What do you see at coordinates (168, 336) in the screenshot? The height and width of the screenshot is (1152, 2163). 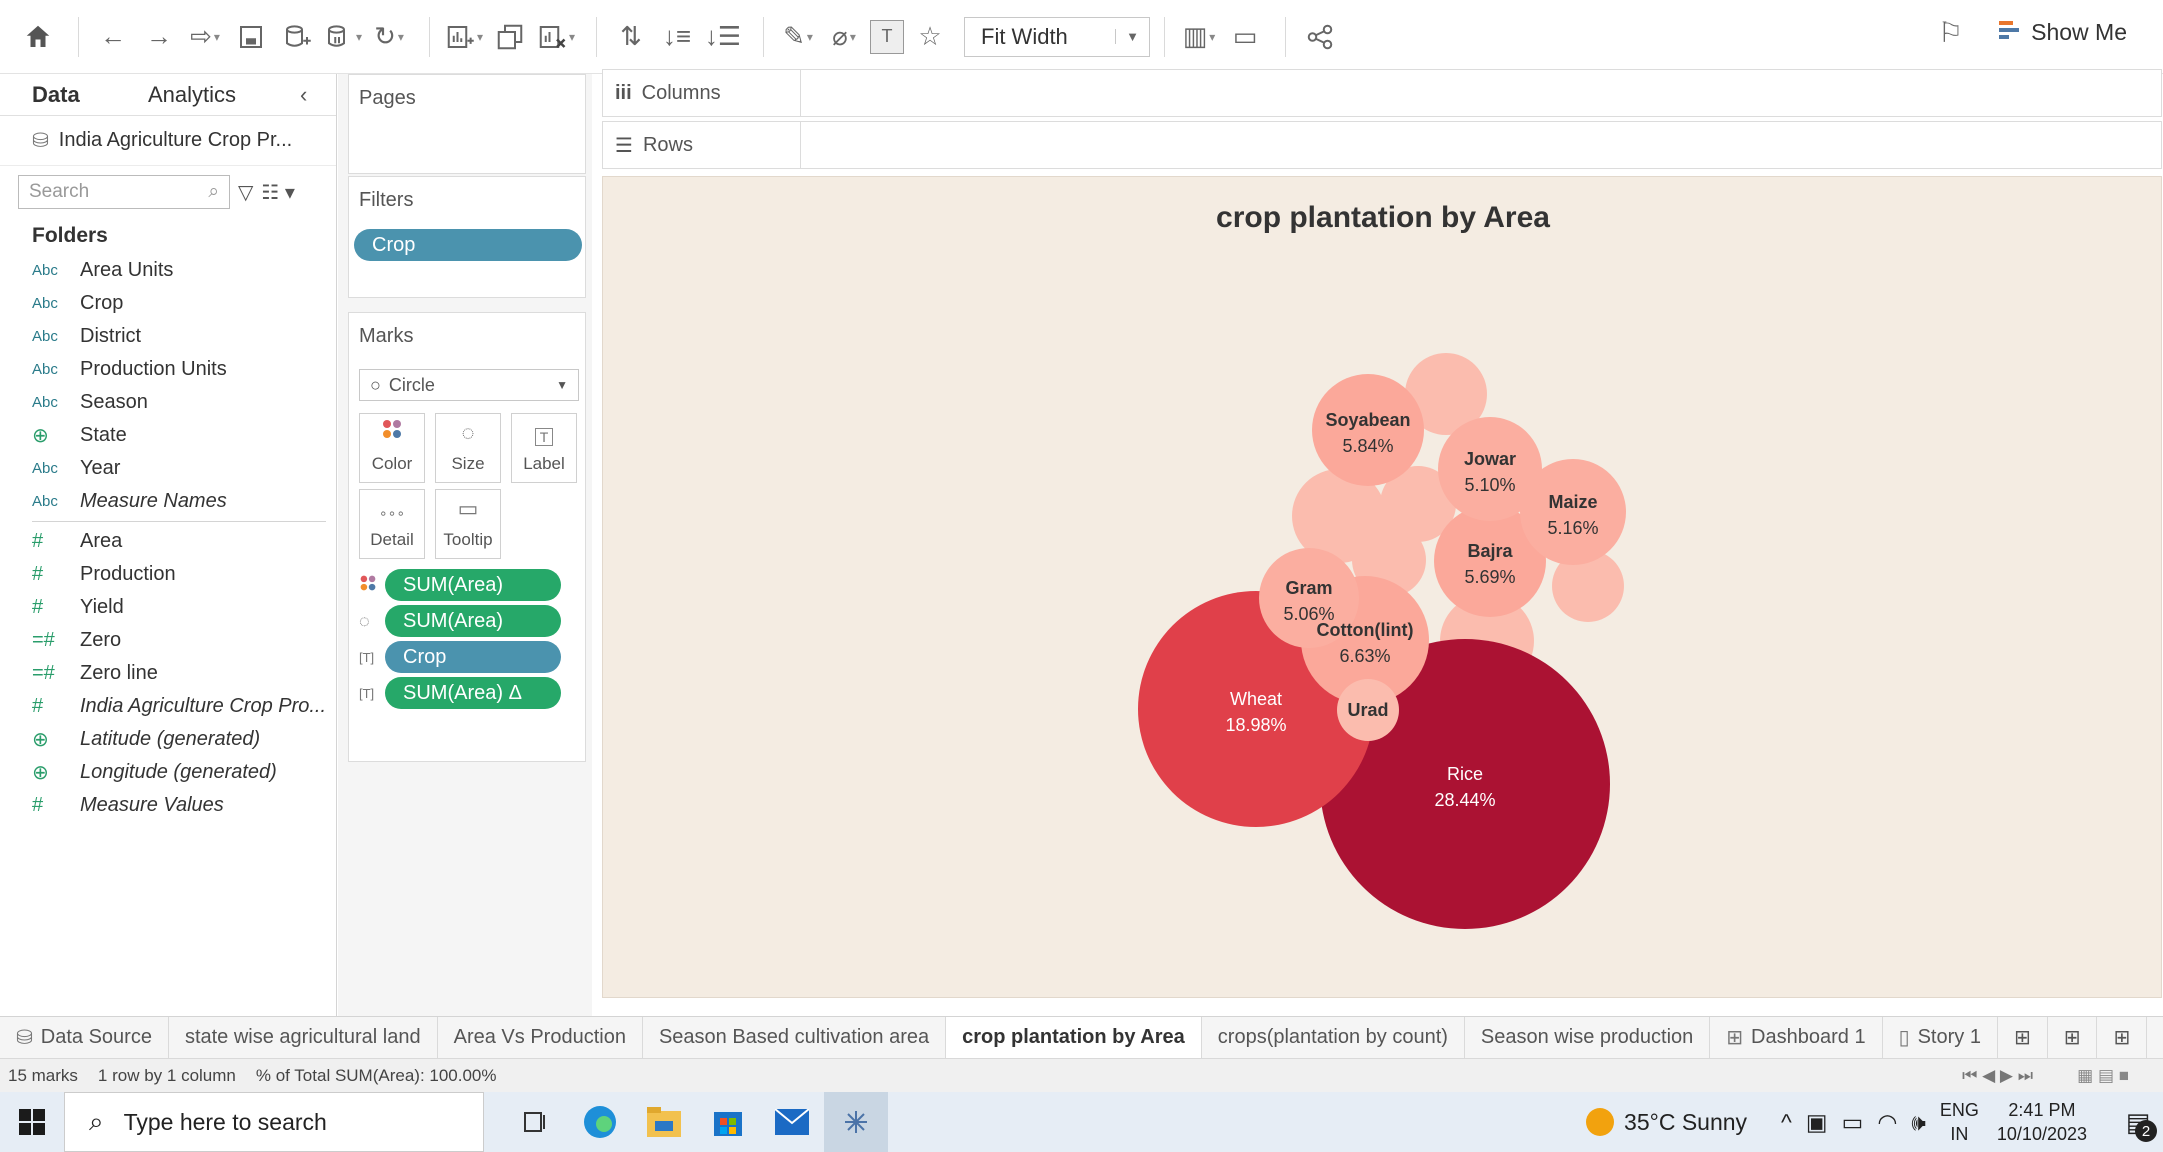 I see `field-item: Abc District` at bounding box center [168, 336].